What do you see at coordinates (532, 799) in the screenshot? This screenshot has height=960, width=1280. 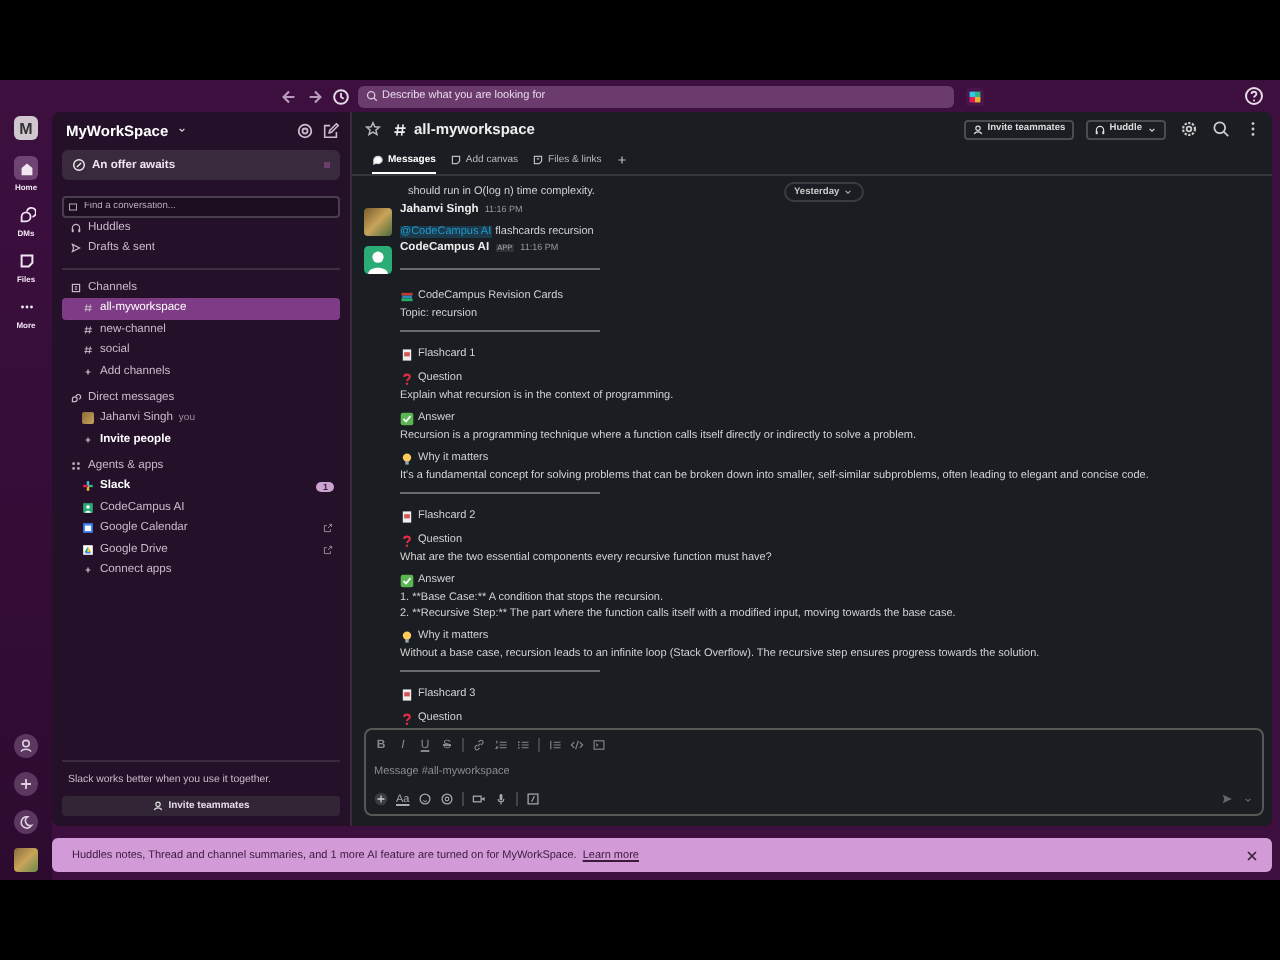 I see `shortcut-icon` at bounding box center [532, 799].